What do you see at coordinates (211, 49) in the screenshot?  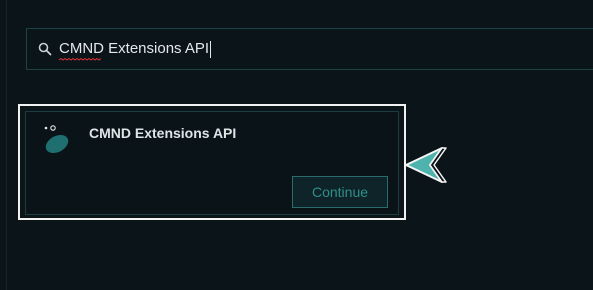 I see `text-caret` at bounding box center [211, 49].